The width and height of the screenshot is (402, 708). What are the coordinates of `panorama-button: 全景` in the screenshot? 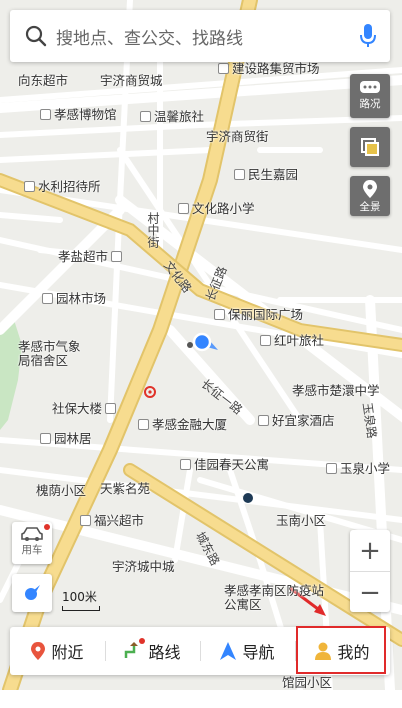 It's located at (370, 196).